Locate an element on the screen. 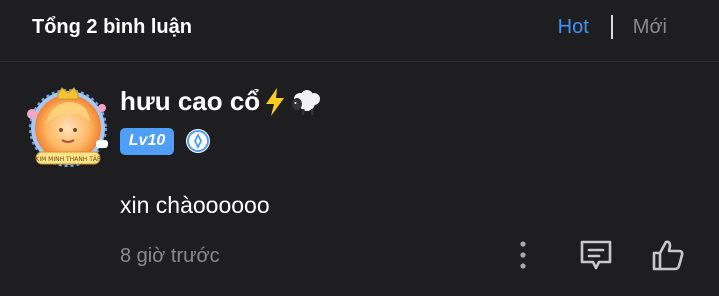 The width and height of the screenshot is (719, 296). comment-timestamp: 8 giờ trước is located at coordinates (170, 256).